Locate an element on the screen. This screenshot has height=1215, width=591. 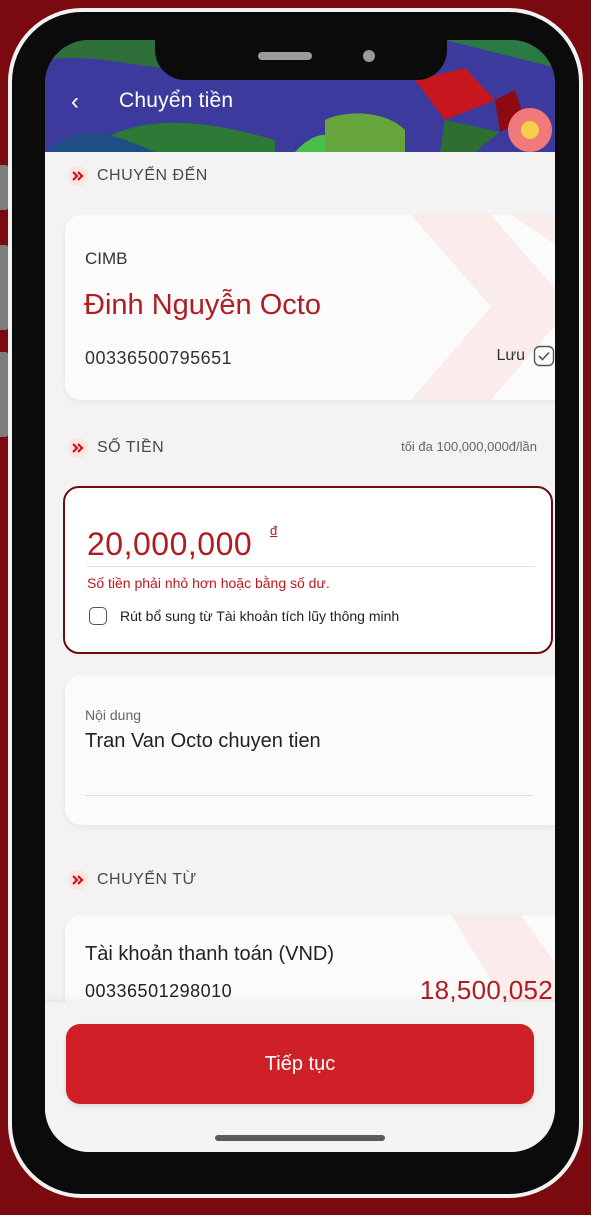
section-to-label: CHUYỂN ĐẾN is located at coordinates (152, 175).